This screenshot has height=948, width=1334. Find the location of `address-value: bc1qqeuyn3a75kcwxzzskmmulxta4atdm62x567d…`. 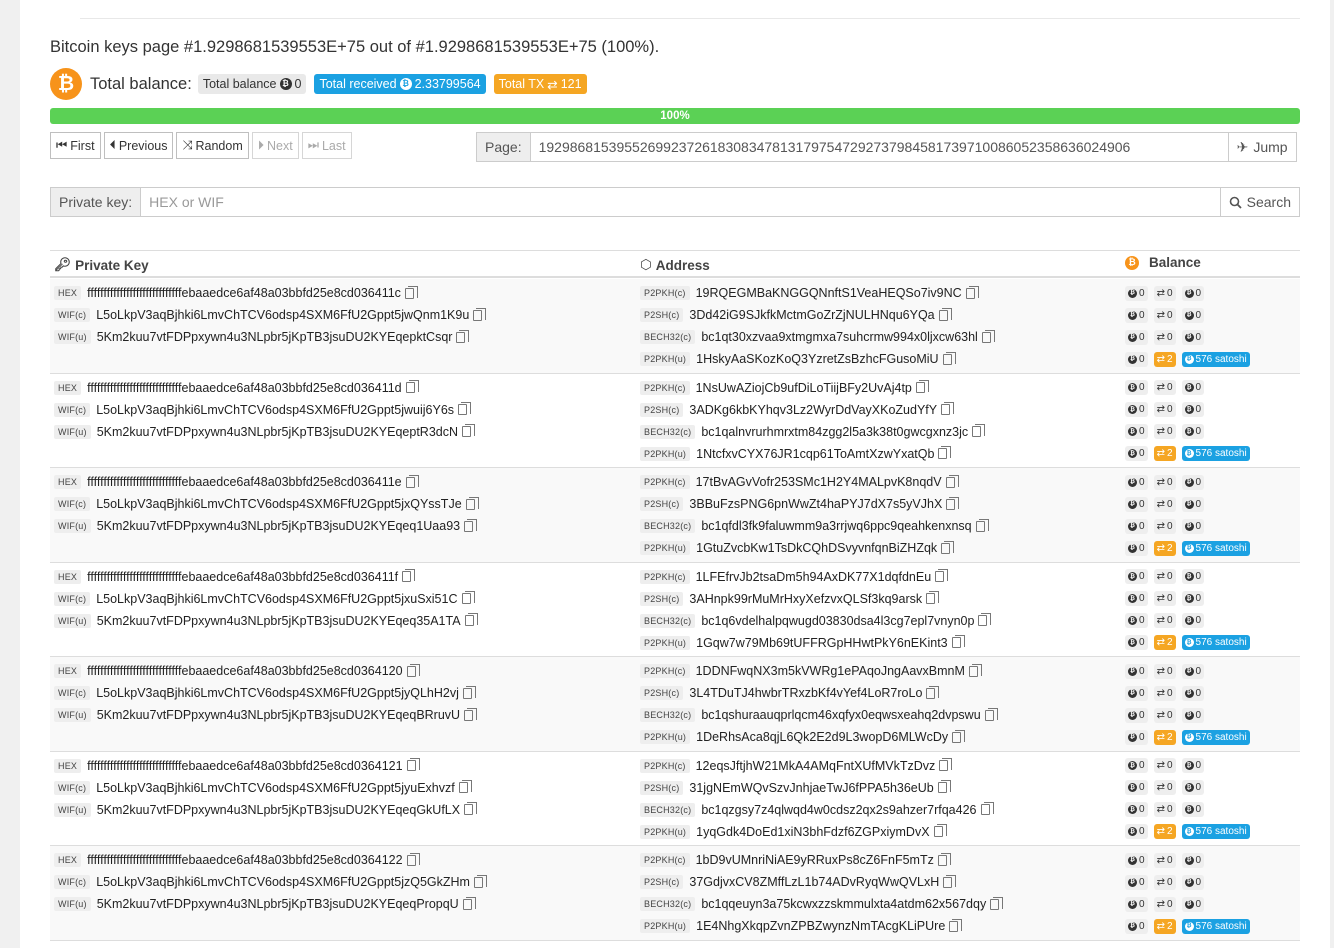

address-value: bc1qqeuyn3a75kcwxzzskmmulxta4atdm62x567d… is located at coordinates (843, 904).